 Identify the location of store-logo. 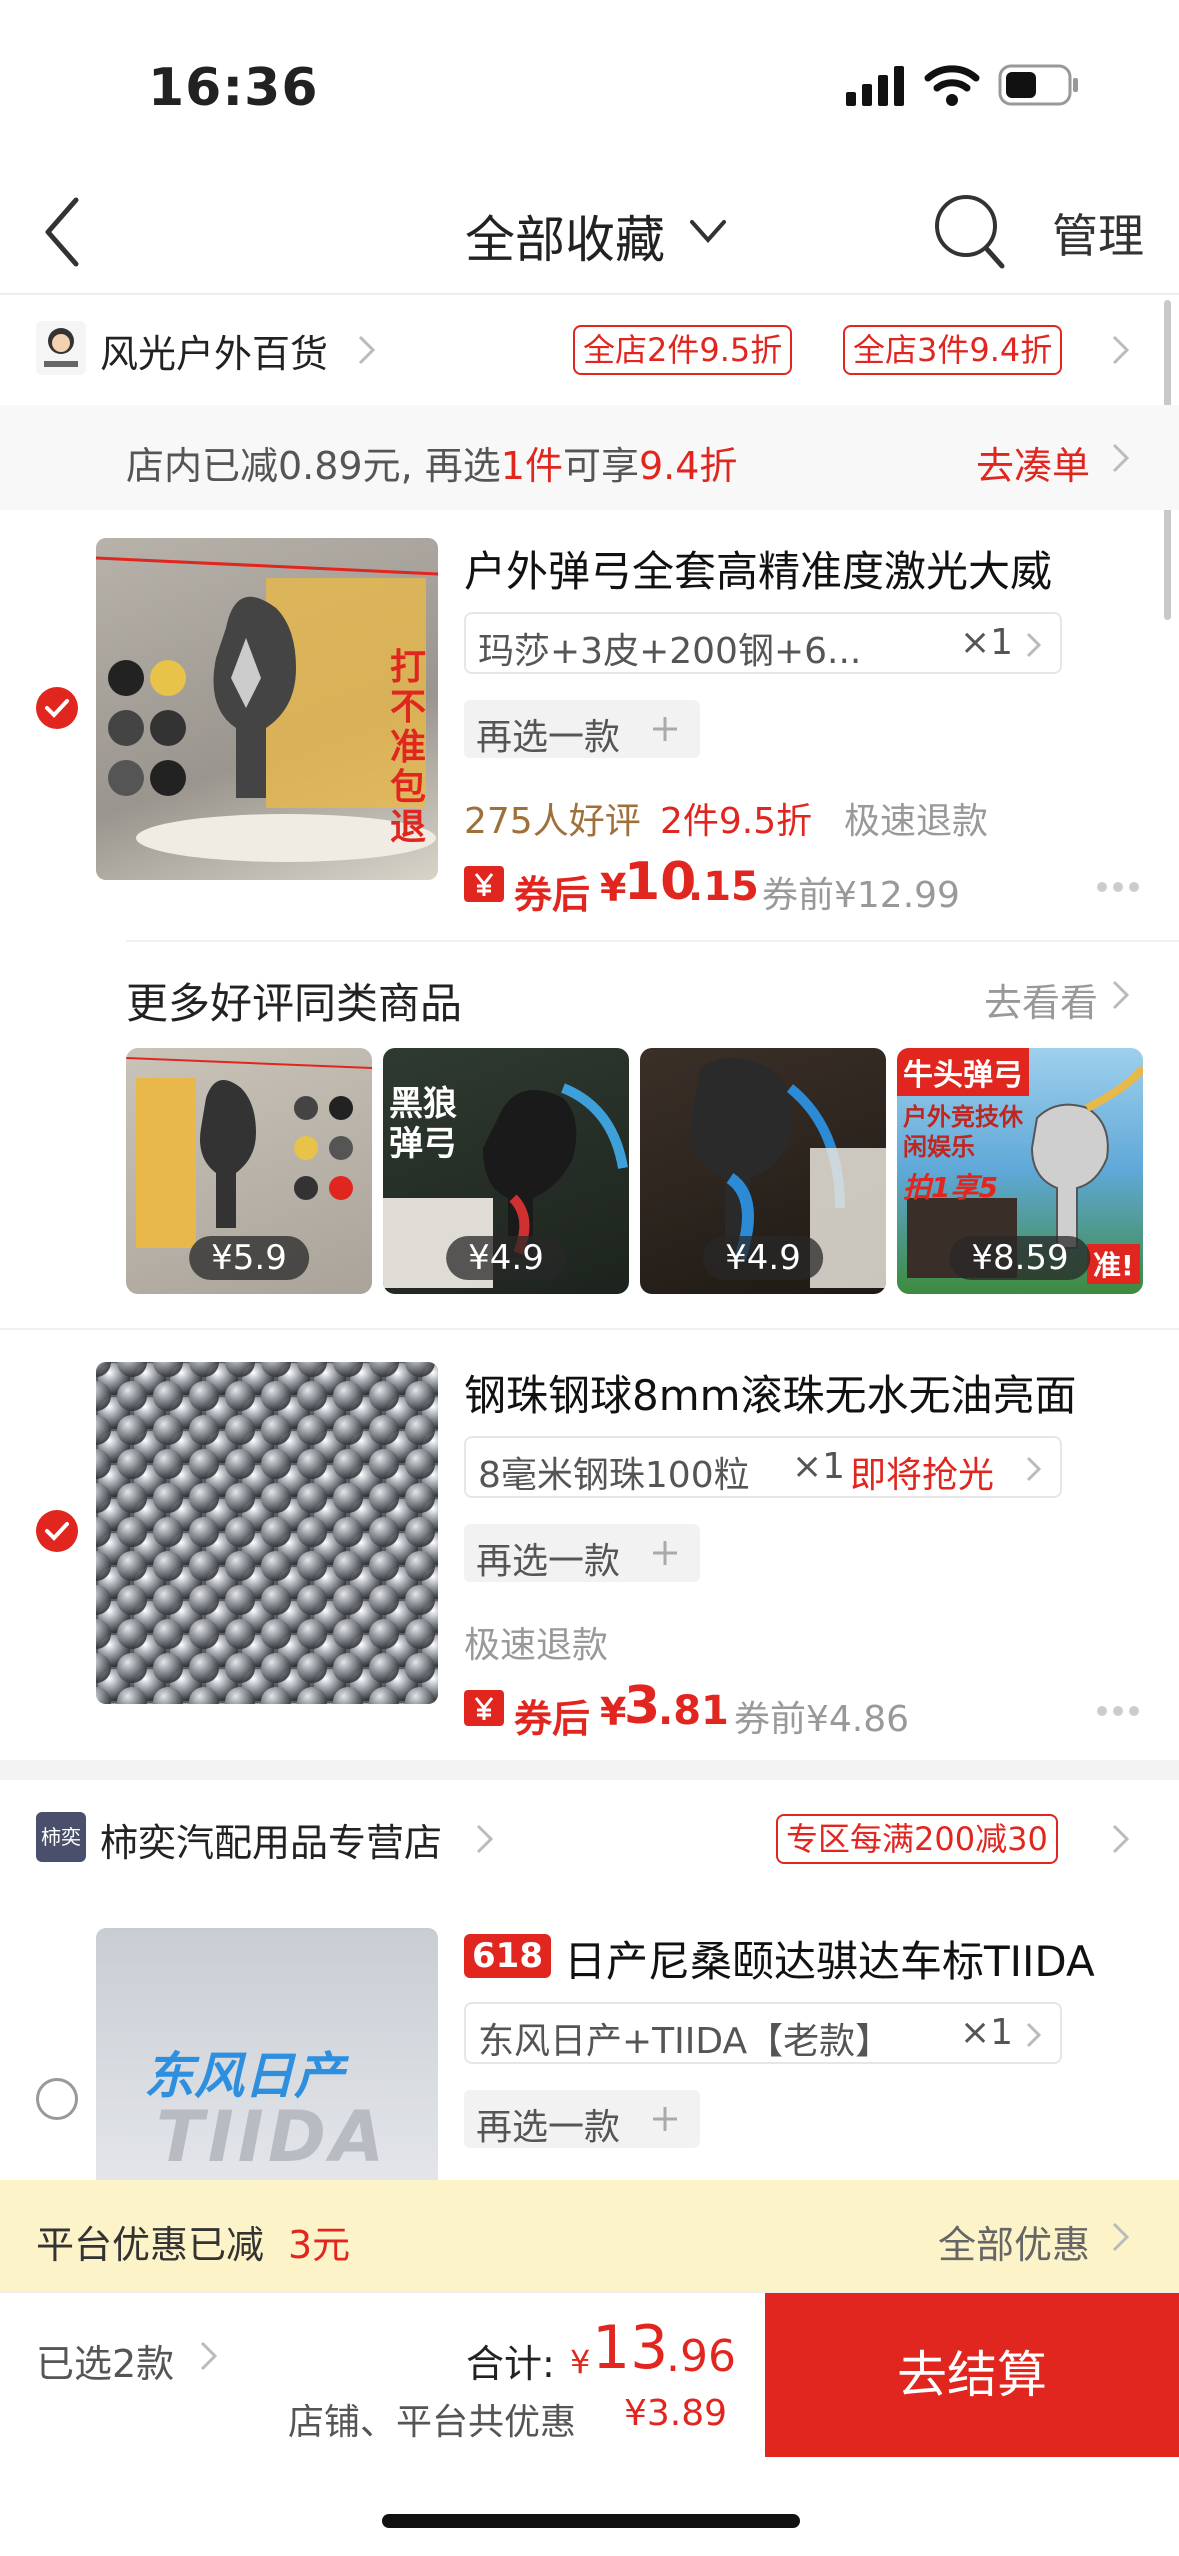
(61, 348).